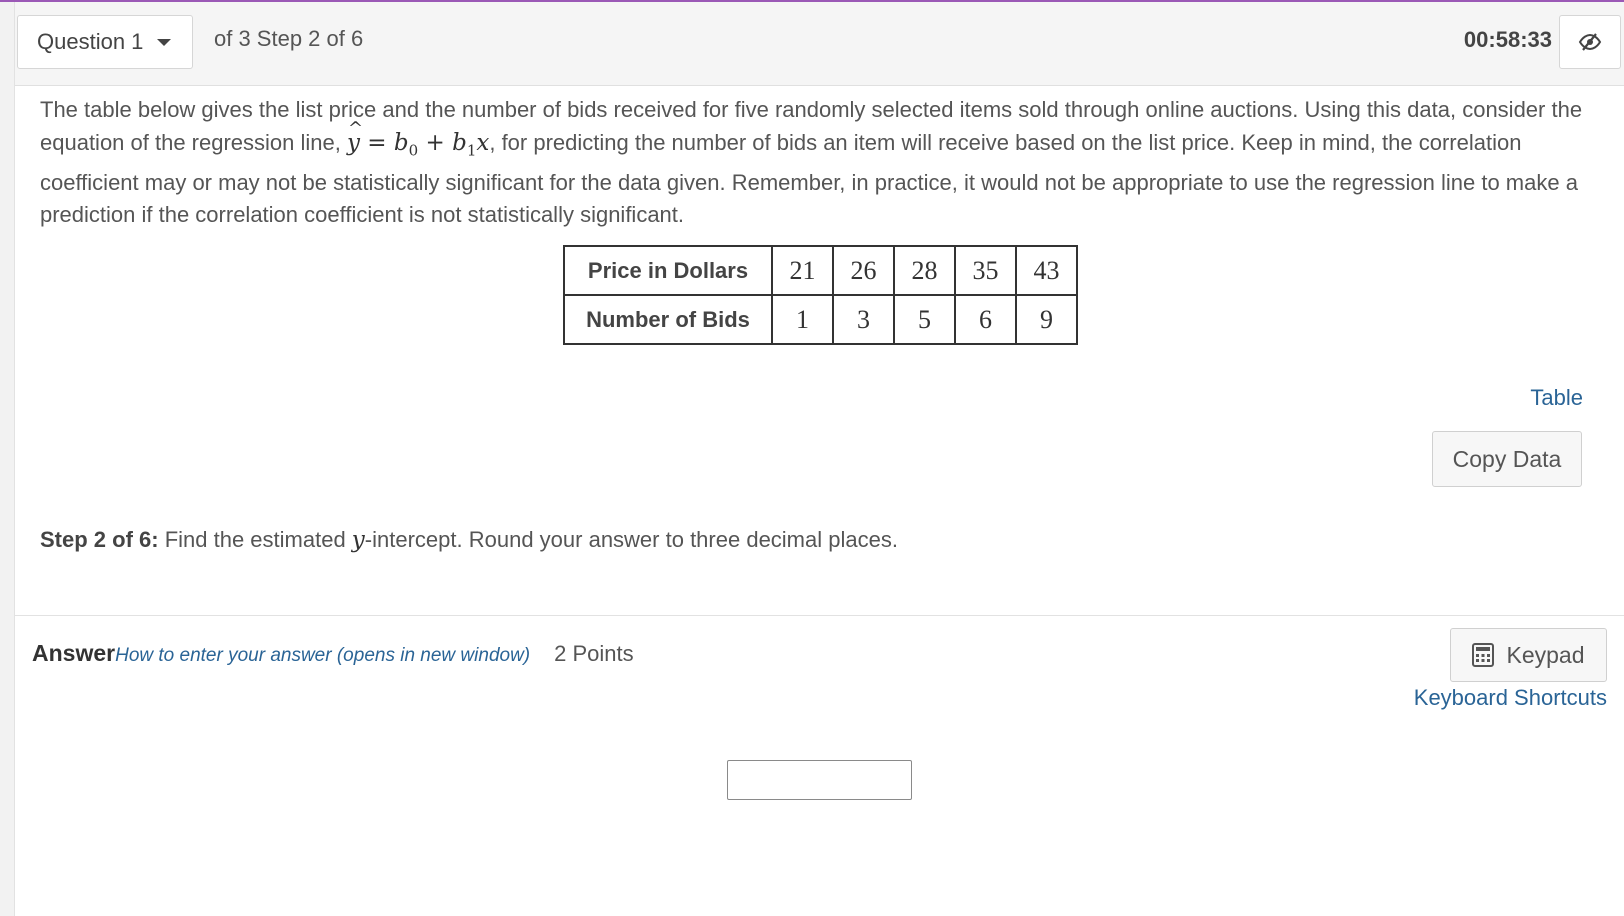  What do you see at coordinates (863, 270) in the screenshot?
I see `table-cell: 26` at bounding box center [863, 270].